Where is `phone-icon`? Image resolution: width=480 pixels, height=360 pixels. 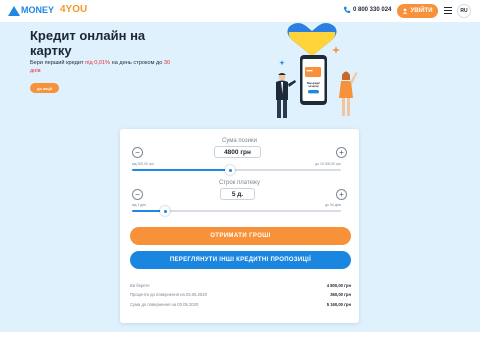 phone-icon is located at coordinates (347, 10).